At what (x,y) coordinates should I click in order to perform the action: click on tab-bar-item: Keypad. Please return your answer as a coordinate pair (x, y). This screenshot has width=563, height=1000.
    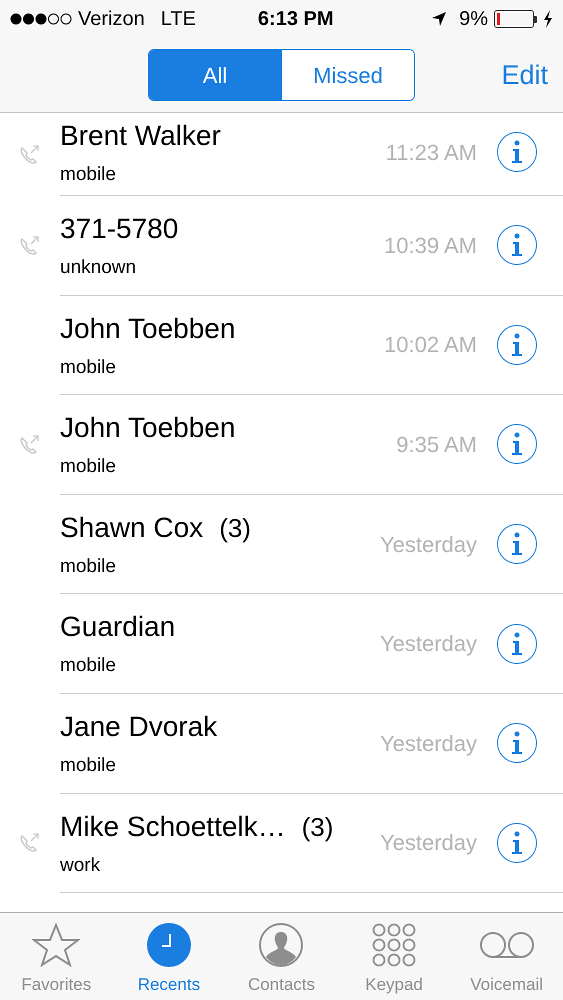
    Looking at the image, I should click on (394, 956).